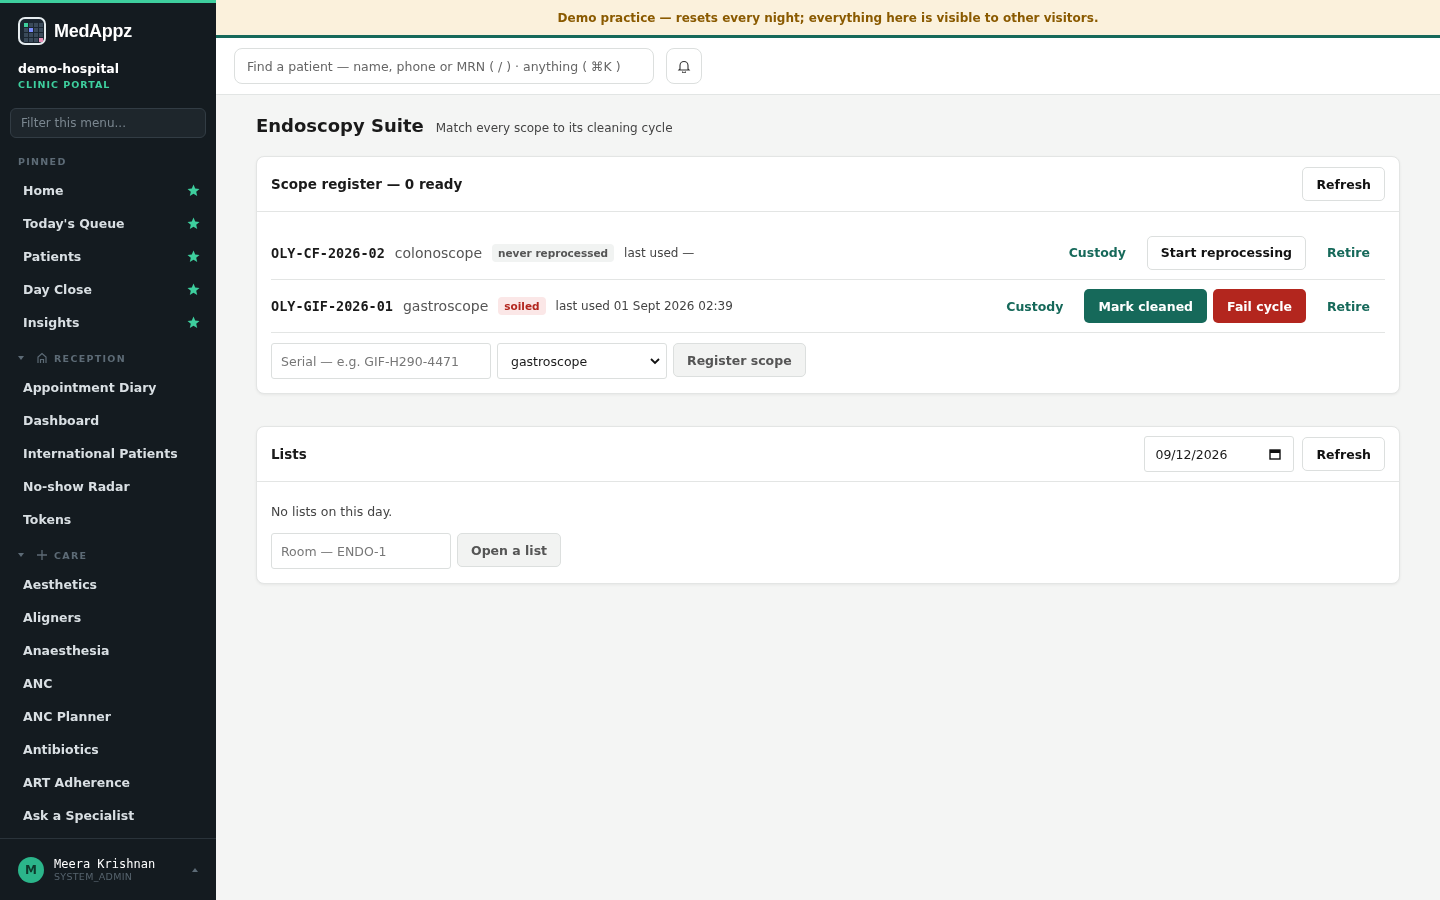 This screenshot has height=900, width=1440. I want to click on status-badge: never reprocessed, so click(553, 252).